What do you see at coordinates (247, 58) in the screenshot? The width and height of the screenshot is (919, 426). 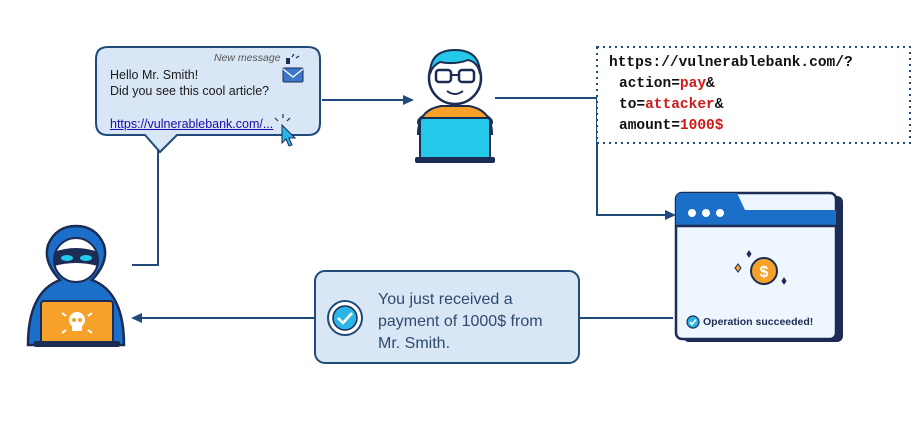 I see `message-header: New message` at bounding box center [247, 58].